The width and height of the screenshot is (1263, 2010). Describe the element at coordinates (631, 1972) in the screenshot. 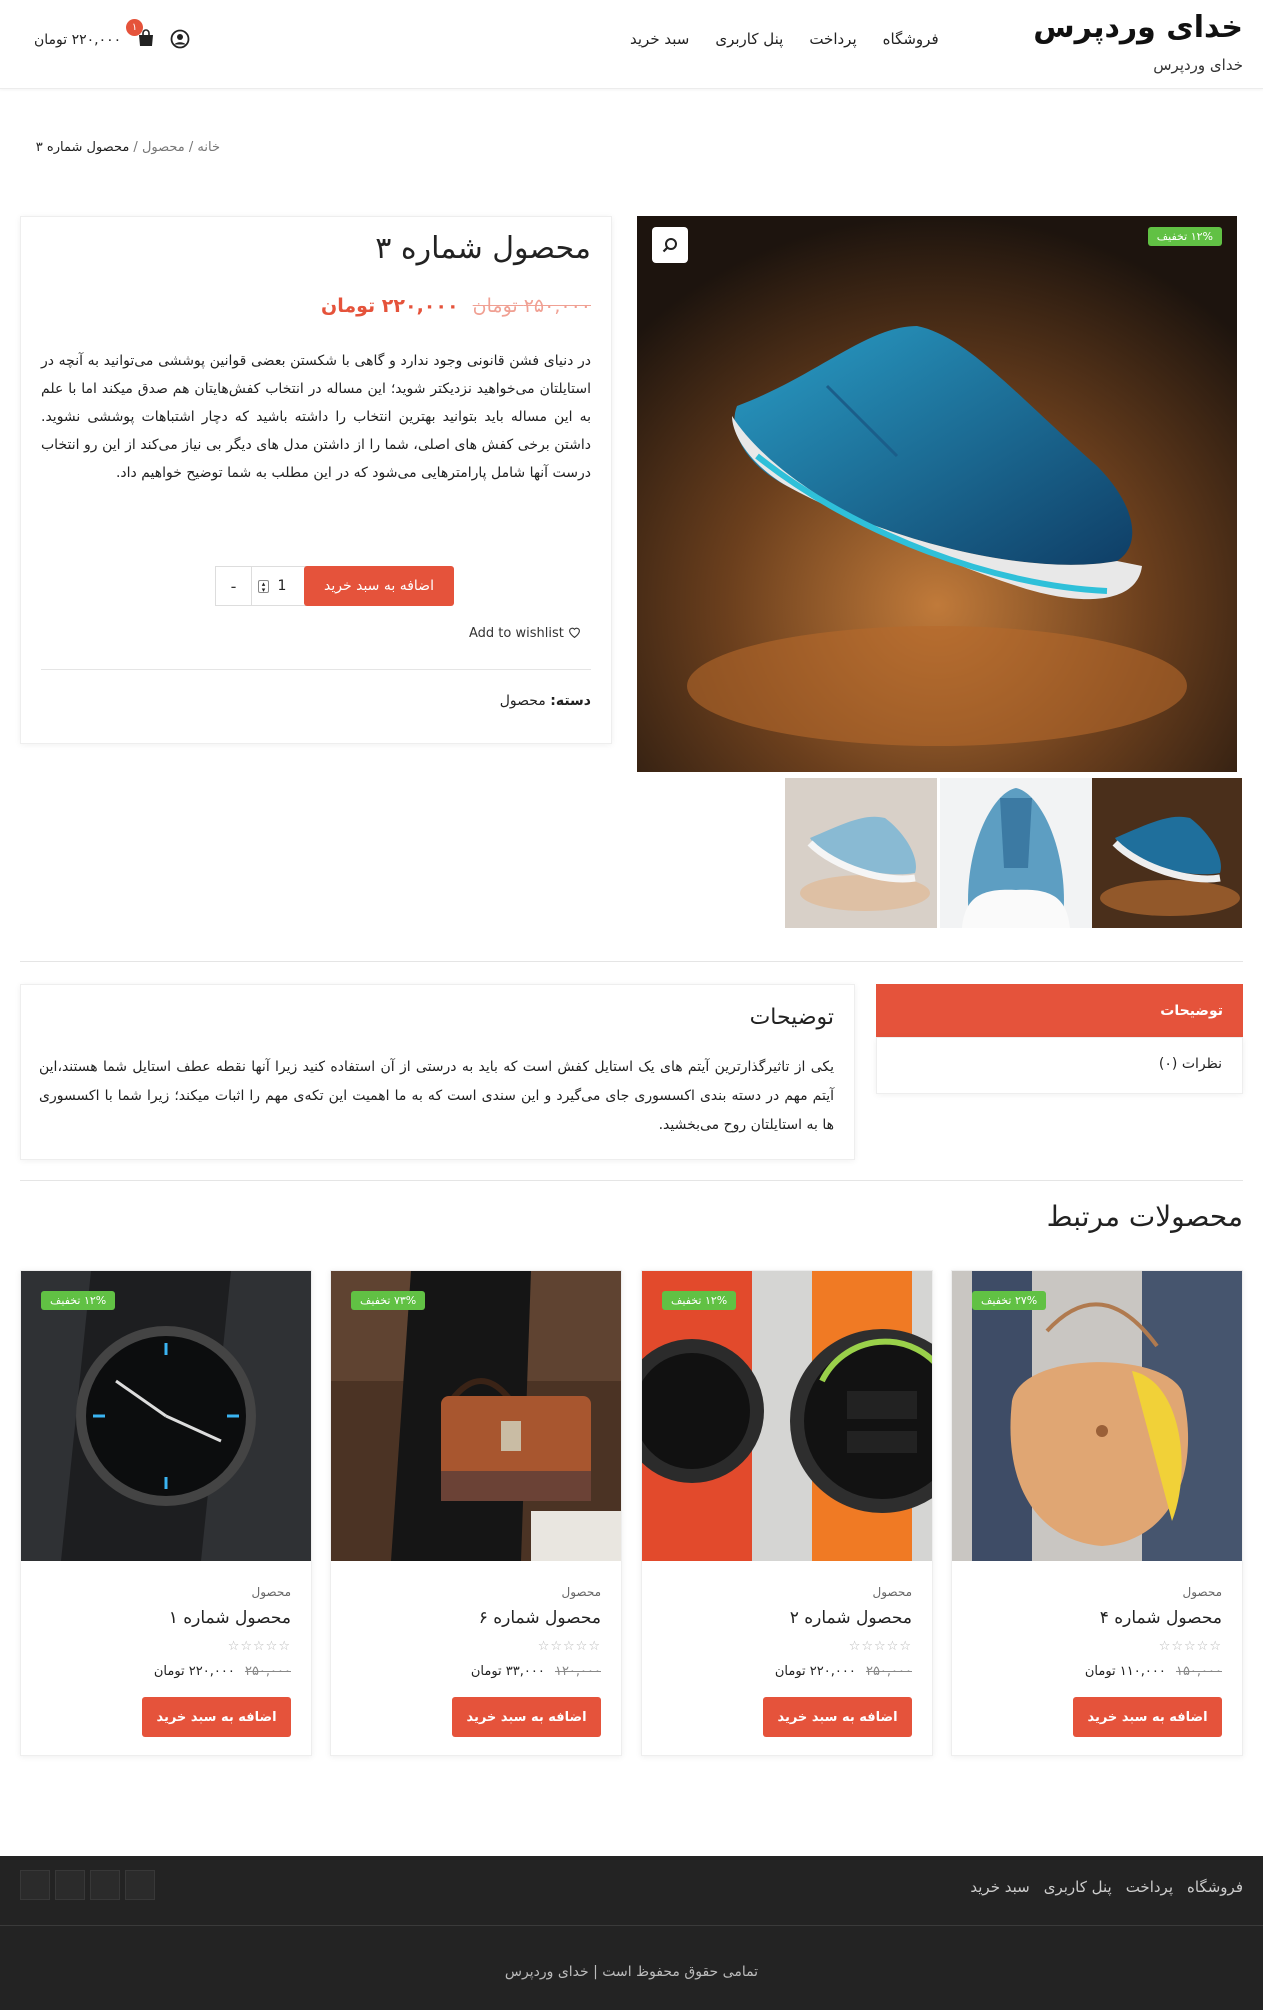

I see `copyright: تمامی حقوق محفوظ است | خدای وردپرس` at that location.